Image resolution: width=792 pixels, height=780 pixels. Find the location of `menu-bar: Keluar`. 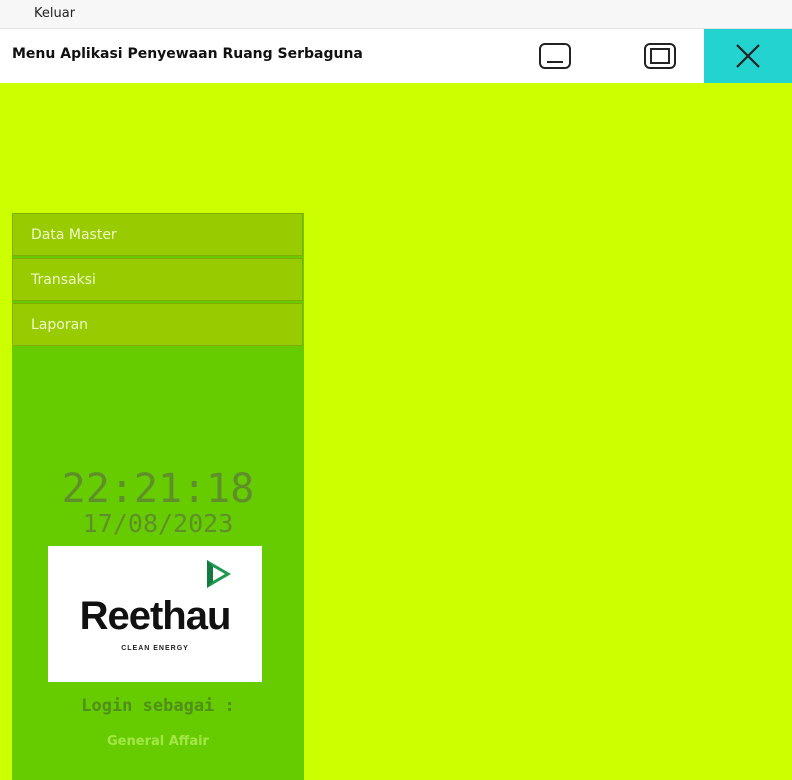

menu-bar: Keluar is located at coordinates (396, 14).